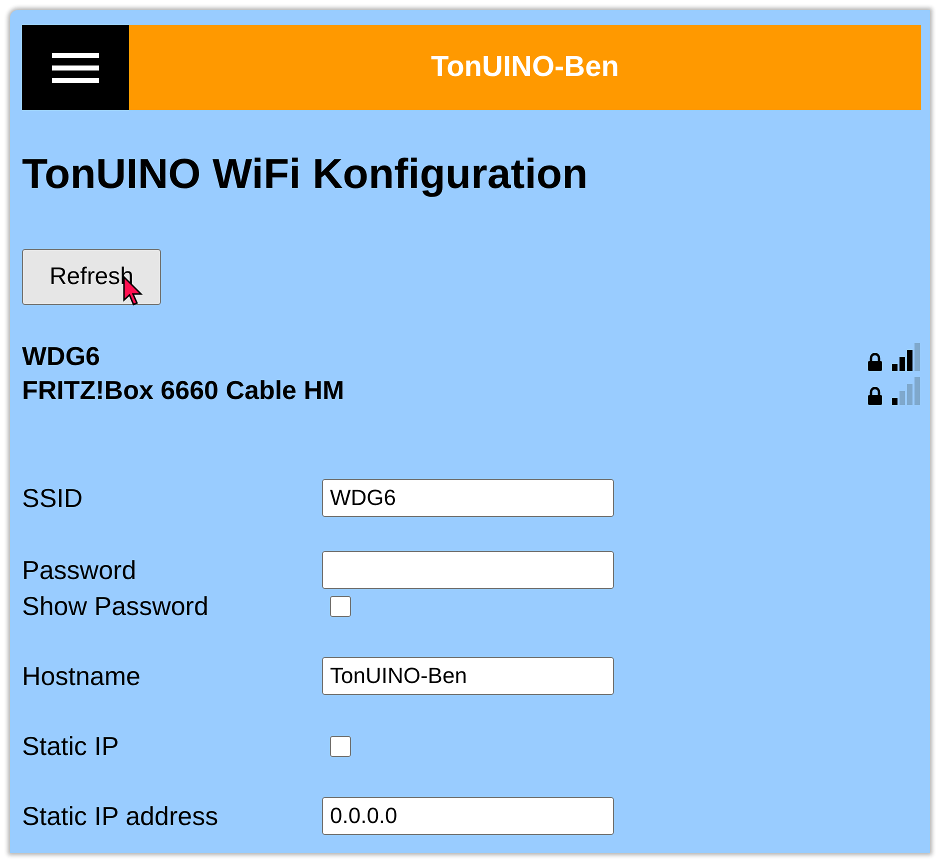  I want to click on field-label: Static IP, so click(71, 746).